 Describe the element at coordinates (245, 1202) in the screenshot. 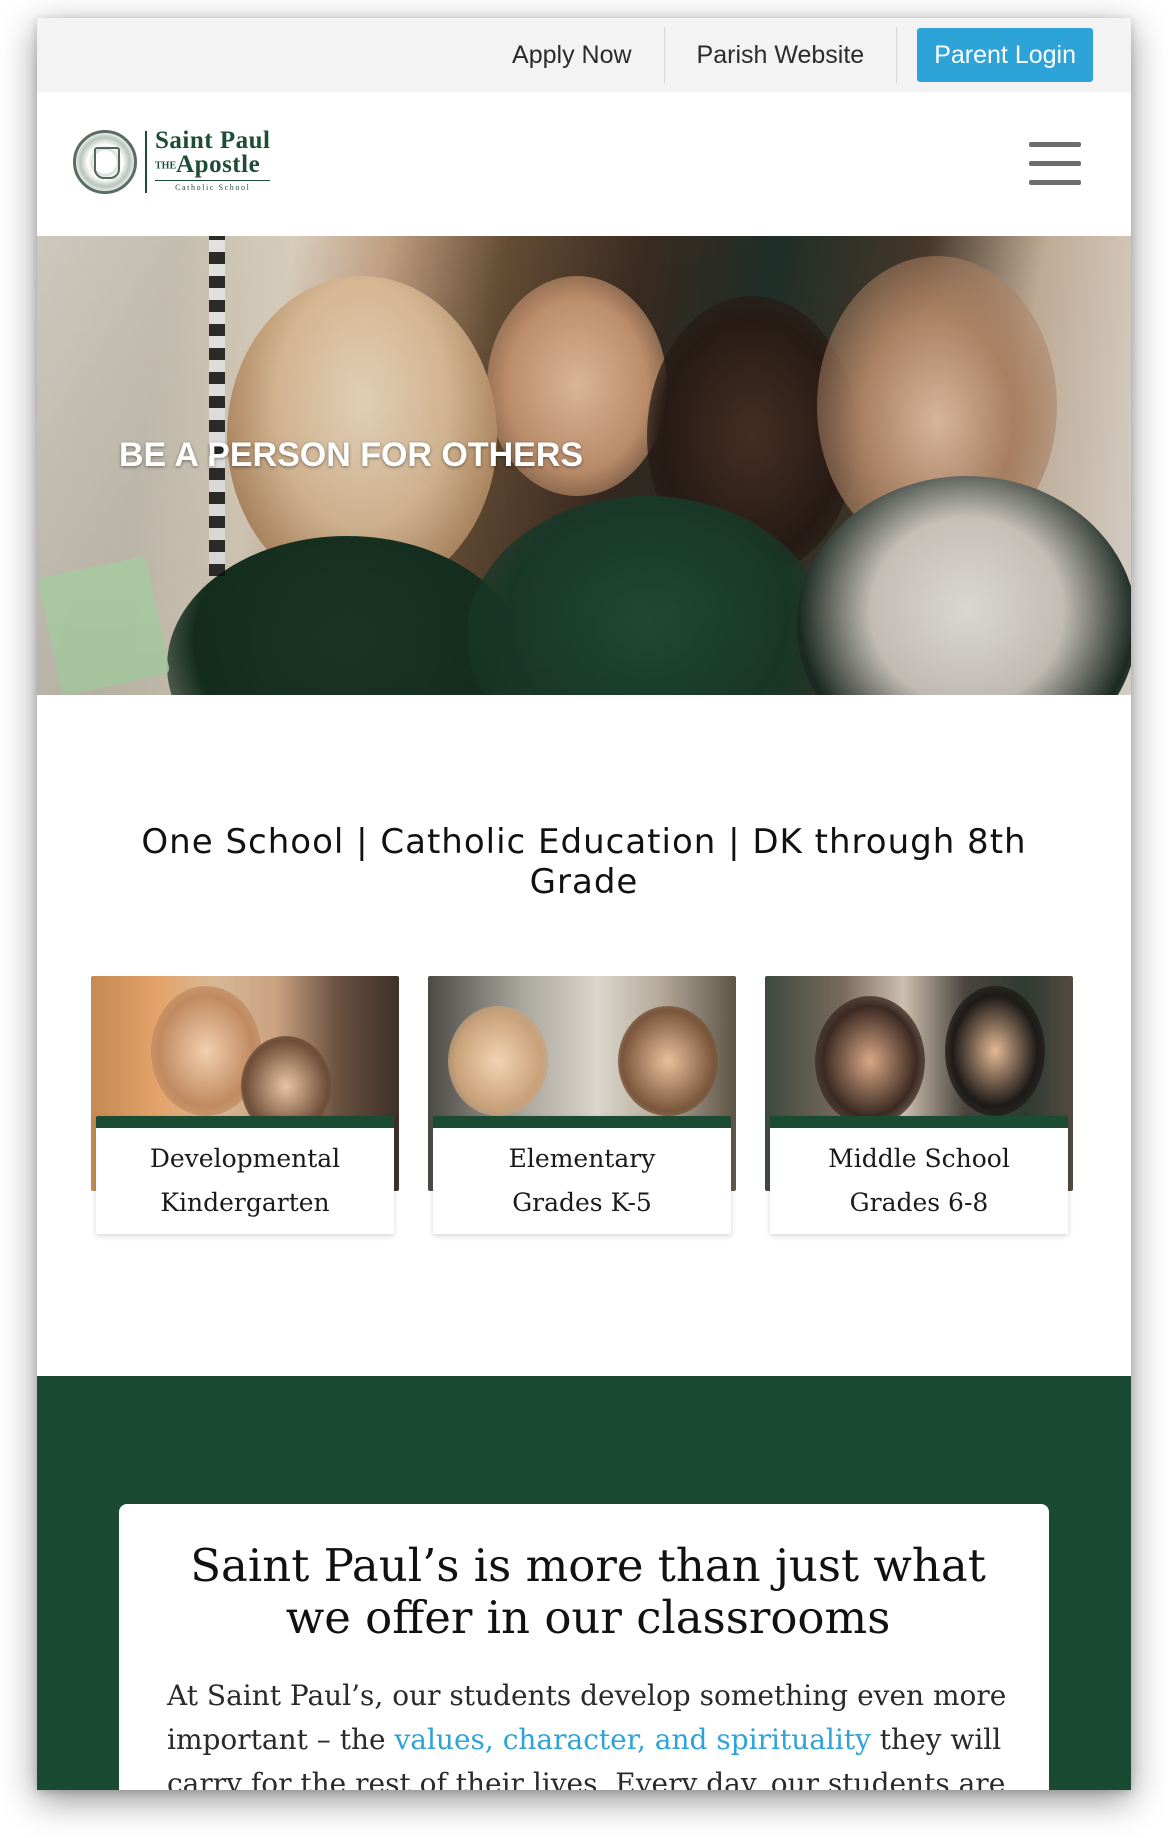

I see `program-subtitle: Kindergarten` at that location.